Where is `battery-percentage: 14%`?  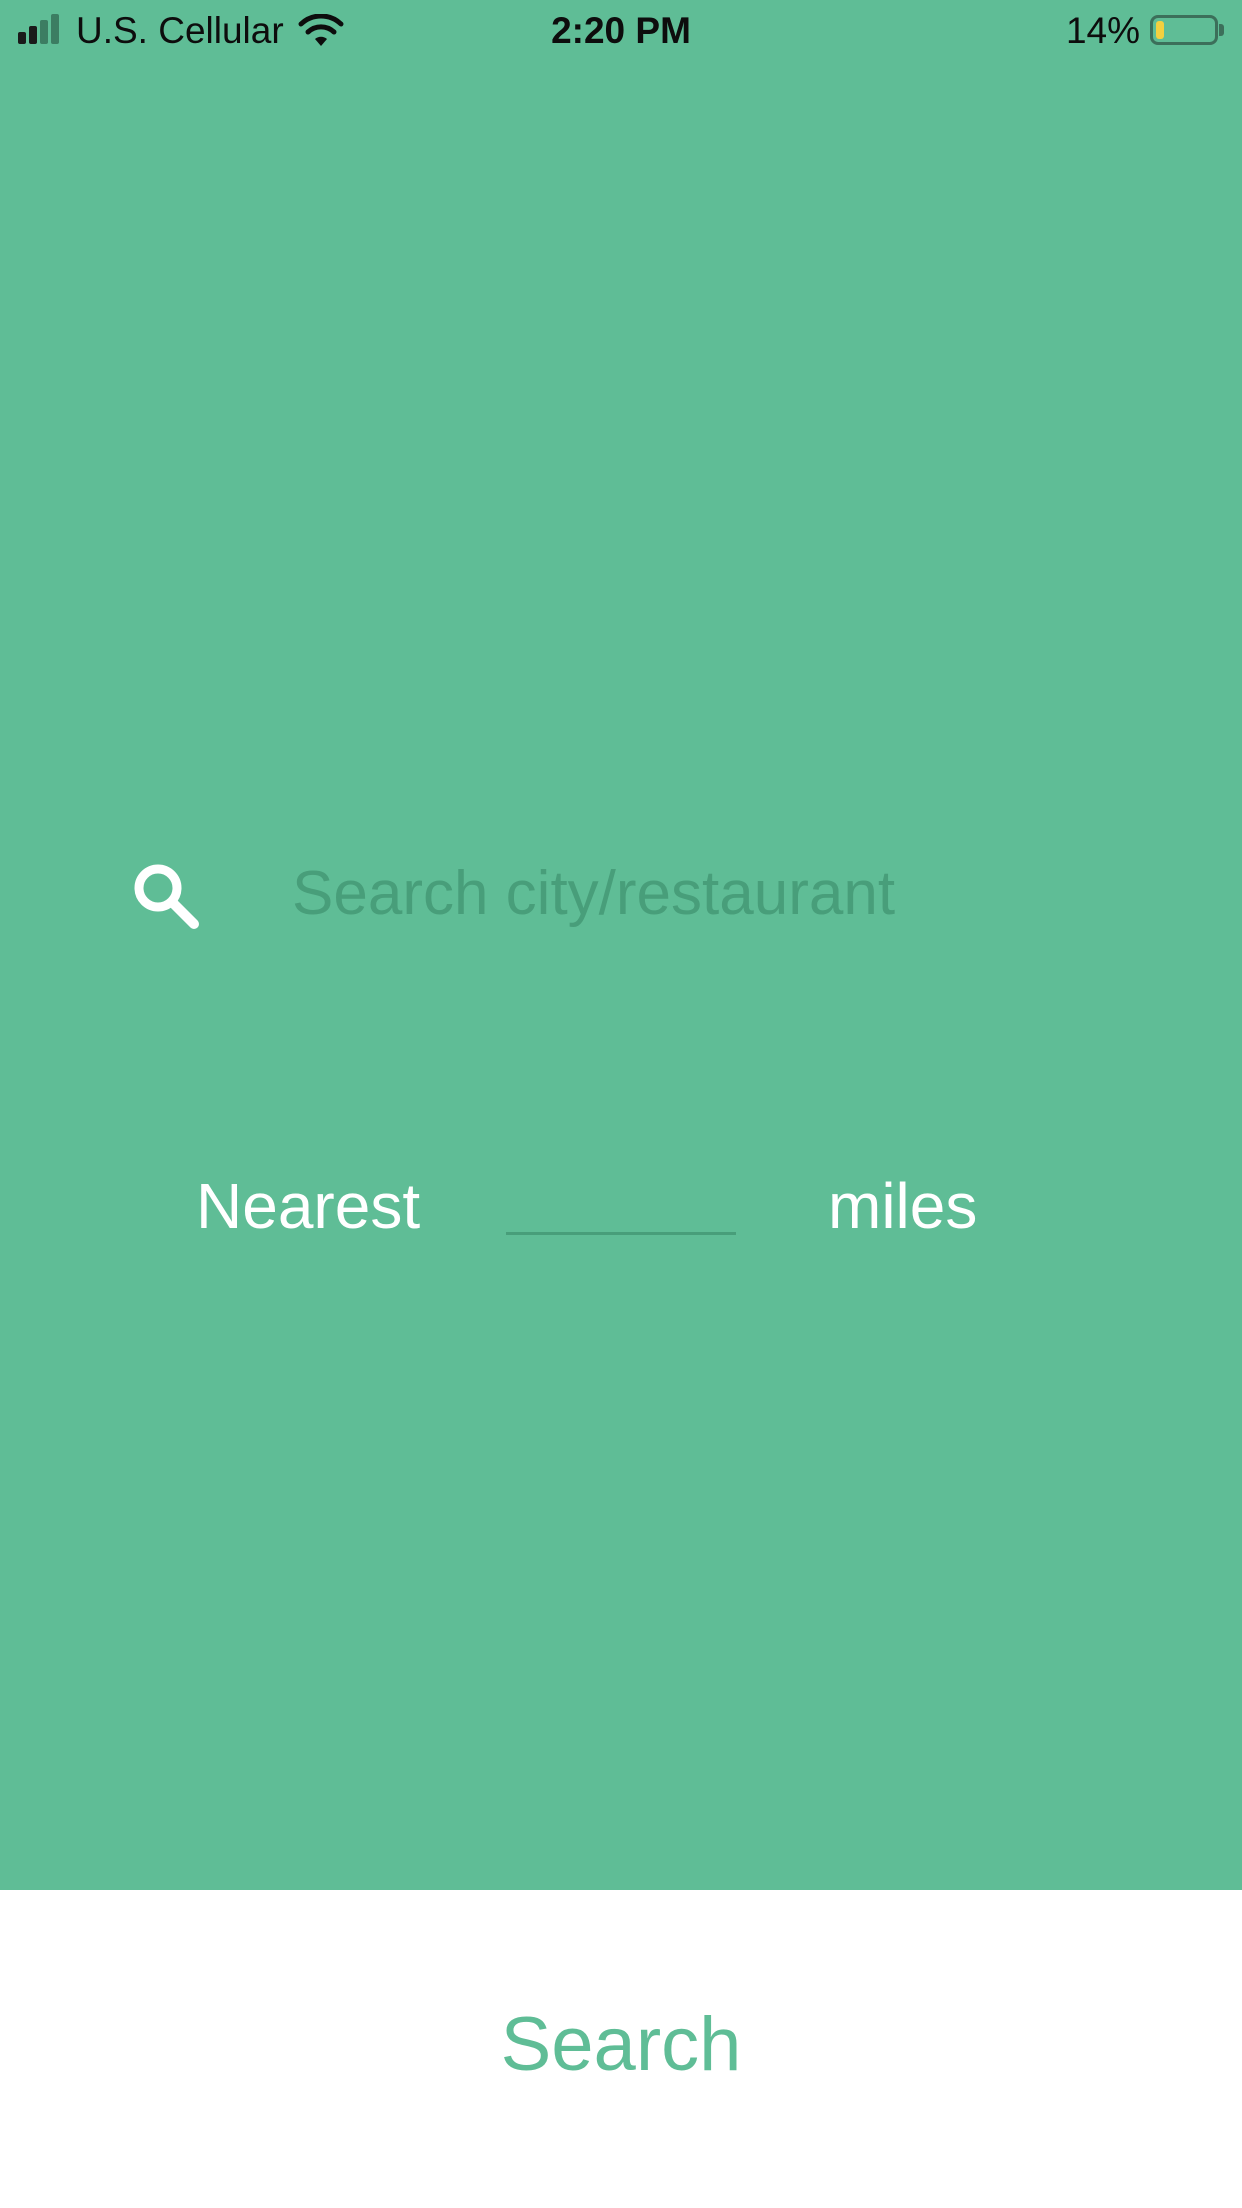 battery-percentage: 14% is located at coordinates (1102, 30).